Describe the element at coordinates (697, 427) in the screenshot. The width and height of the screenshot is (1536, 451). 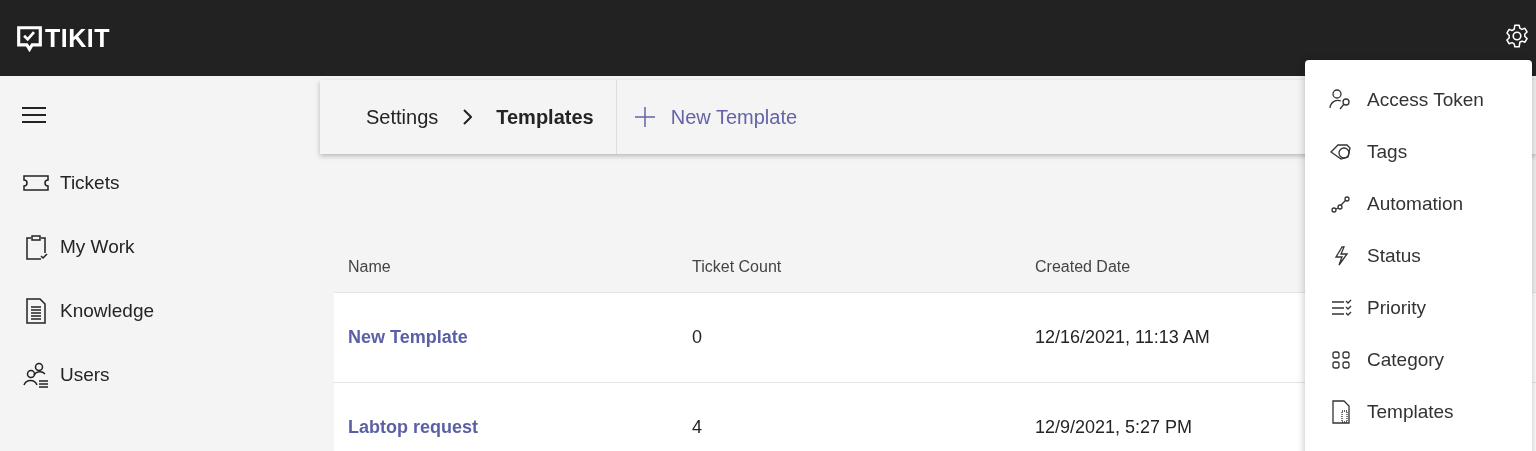
I see `table-cell: 4` at that location.